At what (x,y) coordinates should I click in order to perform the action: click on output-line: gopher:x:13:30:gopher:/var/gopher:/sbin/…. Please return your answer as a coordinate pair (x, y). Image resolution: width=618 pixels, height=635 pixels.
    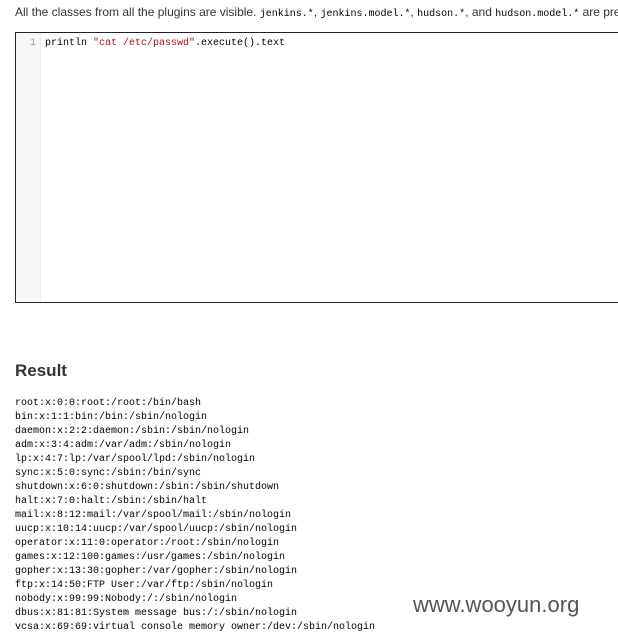
    Looking at the image, I should click on (156, 571).